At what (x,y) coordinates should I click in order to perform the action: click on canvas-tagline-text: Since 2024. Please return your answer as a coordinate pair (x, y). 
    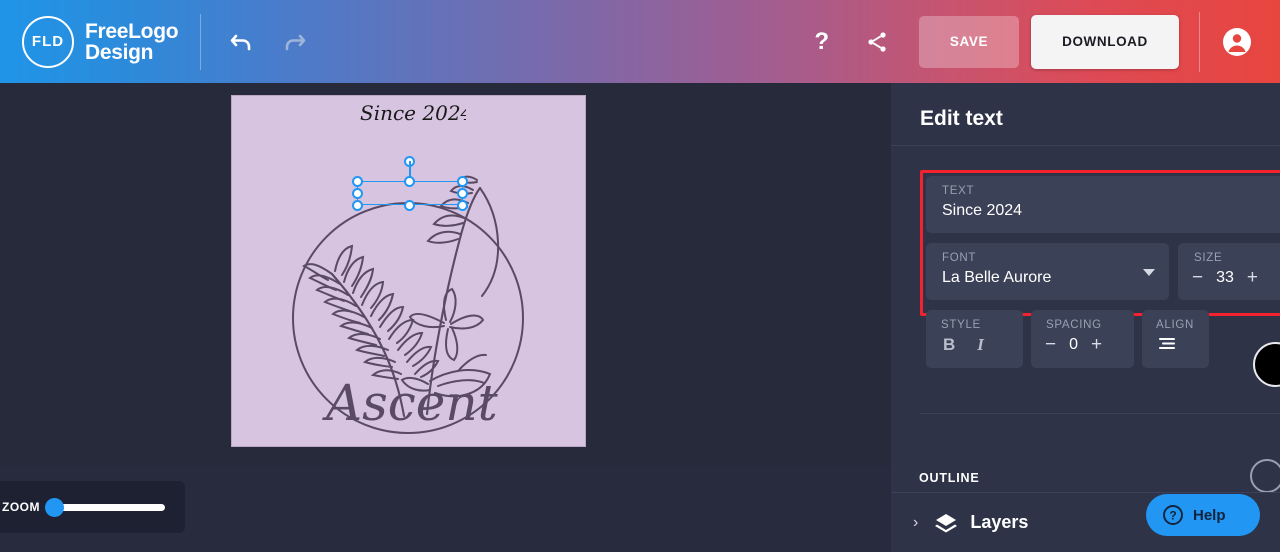
    Looking at the image, I should click on (411, 113).